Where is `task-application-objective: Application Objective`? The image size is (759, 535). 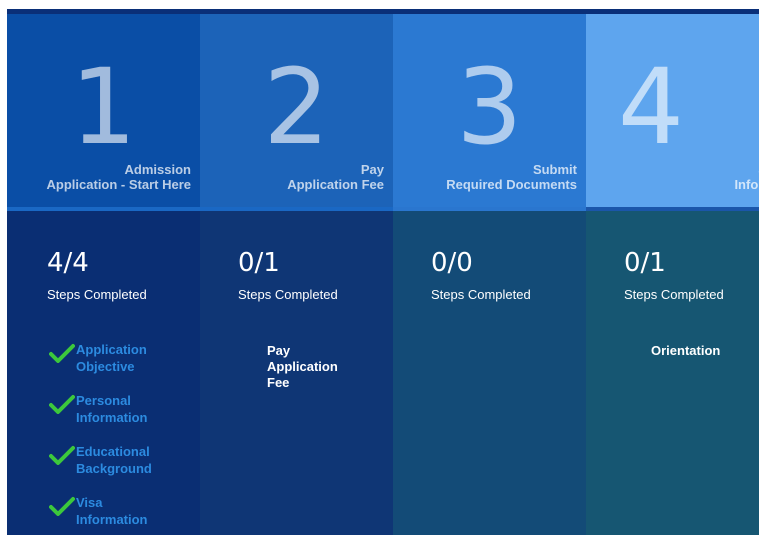 task-application-objective: Application Objective is located at coordinates (124, 366).